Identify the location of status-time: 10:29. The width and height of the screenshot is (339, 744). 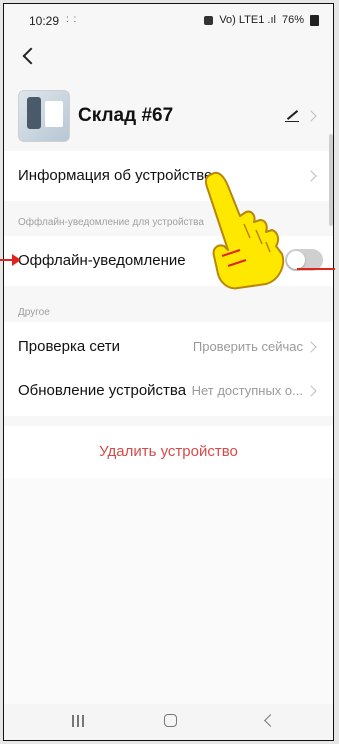
(44, 21).